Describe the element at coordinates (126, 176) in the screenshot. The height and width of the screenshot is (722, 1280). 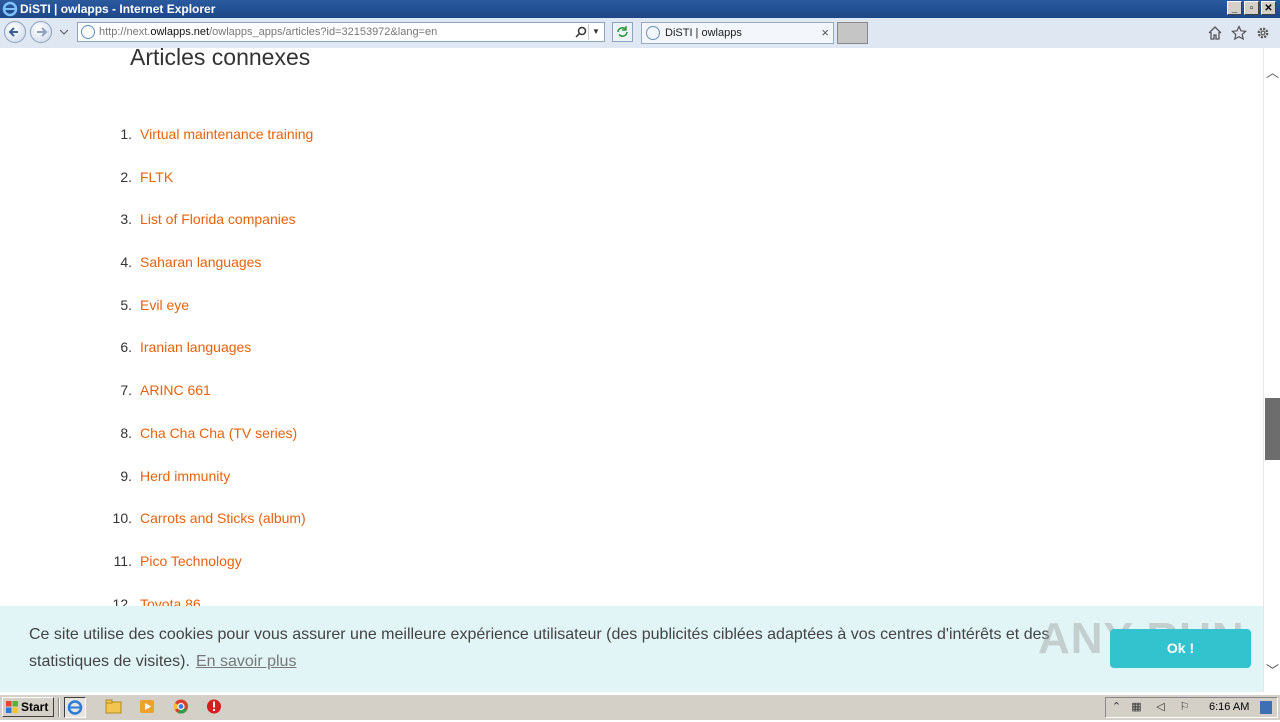
I see `list-number: 2.` at that location.